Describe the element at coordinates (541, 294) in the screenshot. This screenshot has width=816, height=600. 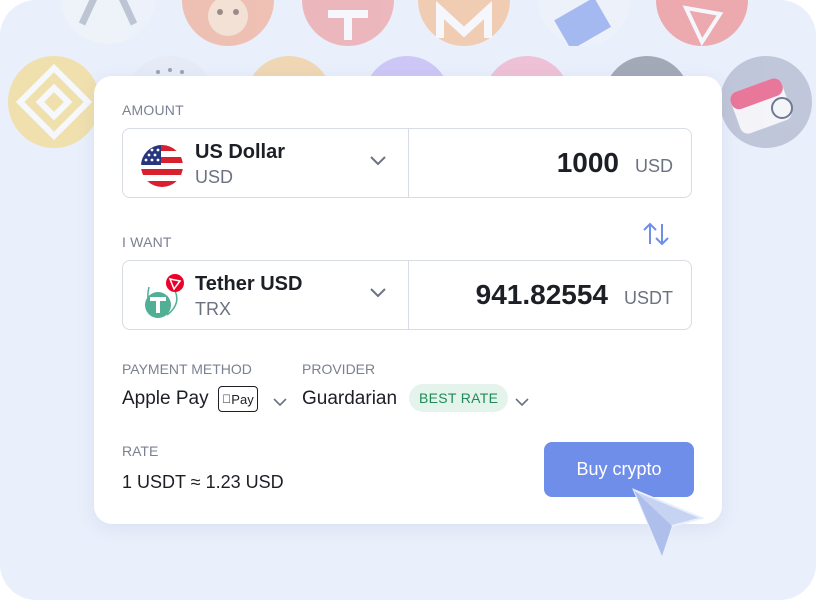
I see `receive-value: 941.82554` at that location.